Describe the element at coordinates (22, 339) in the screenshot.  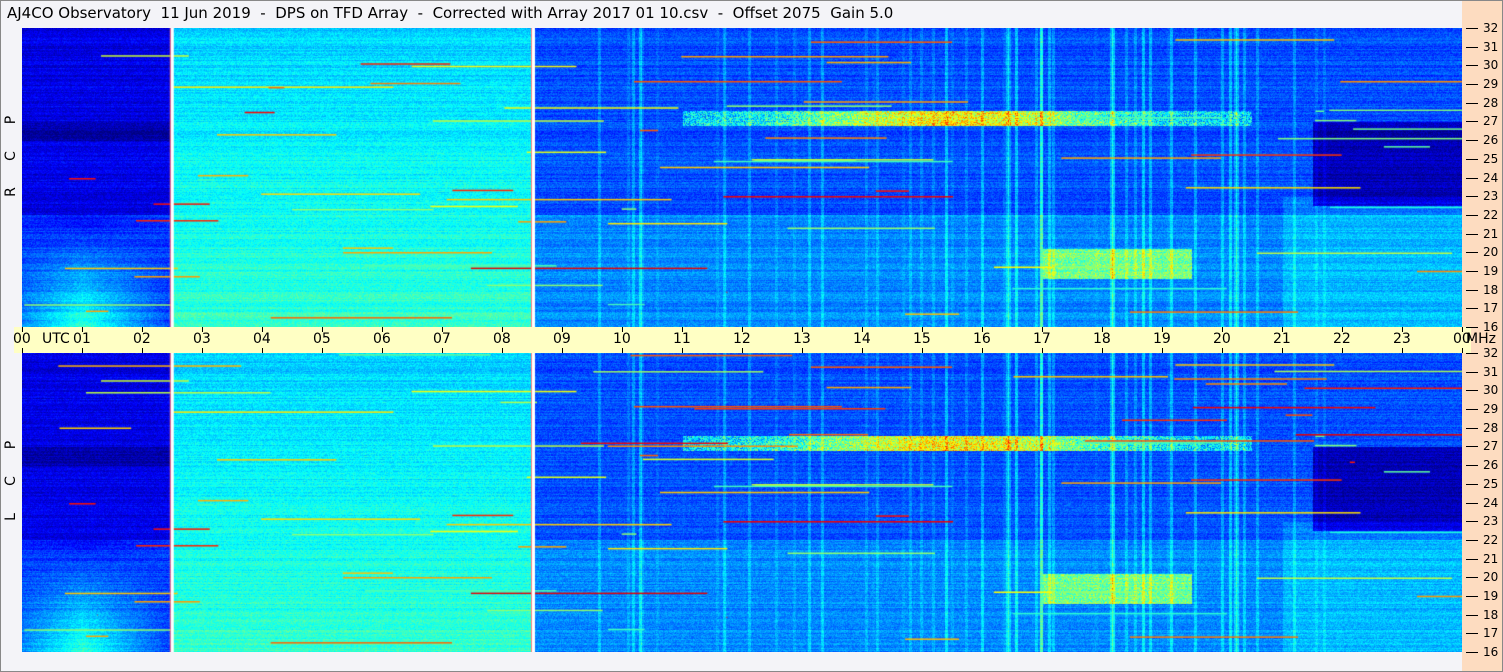
I see `time-tick-label: 00` at that location.